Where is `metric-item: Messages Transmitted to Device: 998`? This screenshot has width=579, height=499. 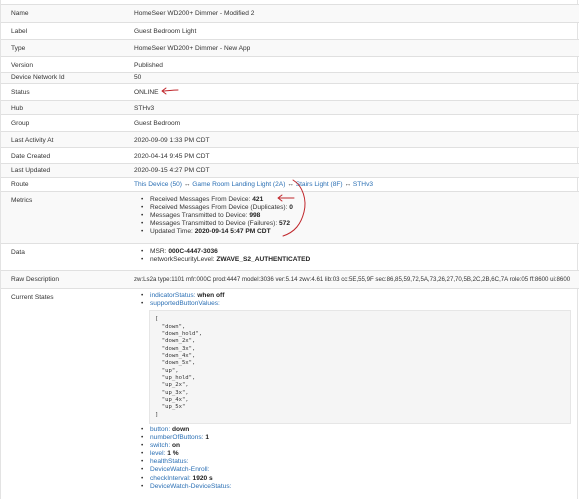
metric-item: Messages Transmitted to Device: 998 is located at coordinates (217, 216).